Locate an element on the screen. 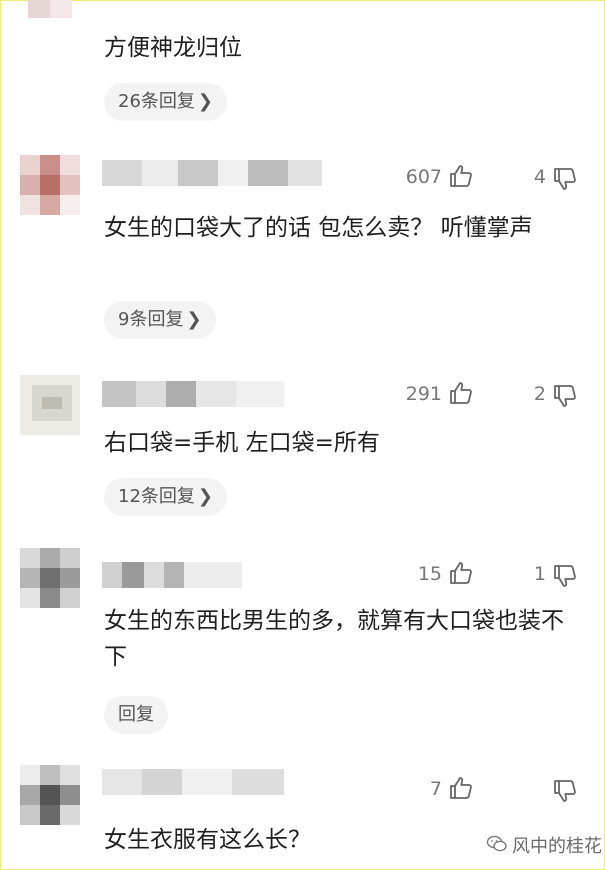 The image size is (605, 870). dislike-count: 1 is located at coordinates (539, 574).